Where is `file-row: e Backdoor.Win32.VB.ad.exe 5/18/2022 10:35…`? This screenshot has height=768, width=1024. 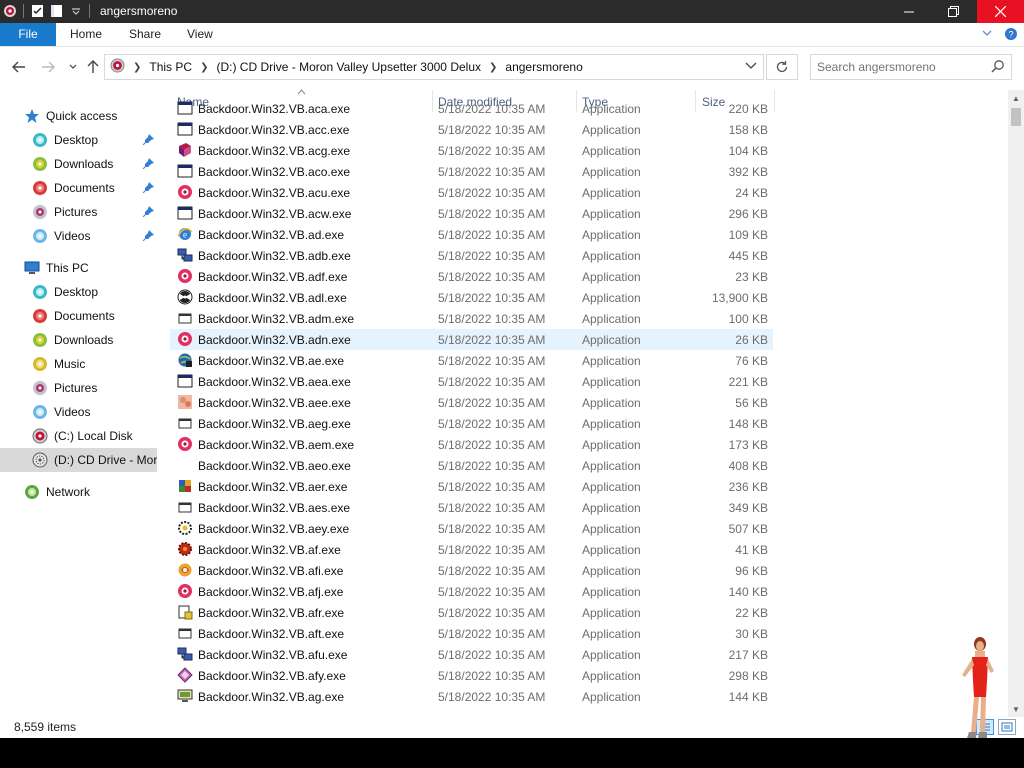 file-row: e Backdoor.Win32.VB.ad.exe 5/18/2022 10:35… is located at coordinates (471, 234).